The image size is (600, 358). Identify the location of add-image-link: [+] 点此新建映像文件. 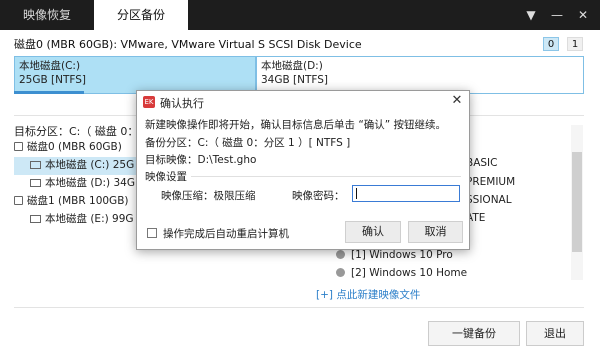
(368, 294).